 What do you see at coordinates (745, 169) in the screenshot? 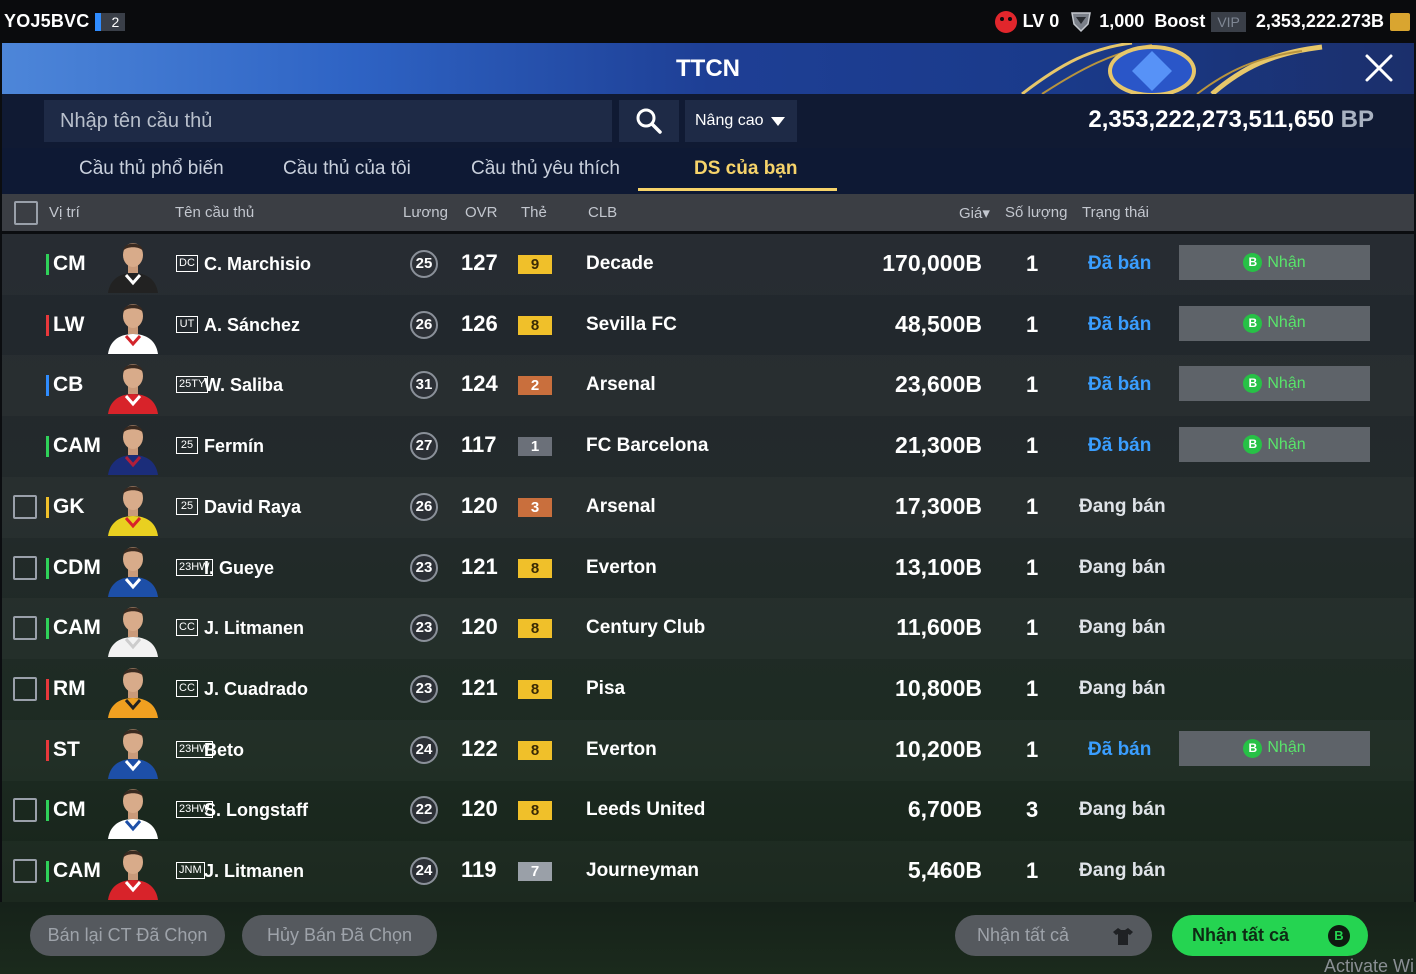
I see `tab-your-list: DS của bạn` at bounding box center [745, 169].